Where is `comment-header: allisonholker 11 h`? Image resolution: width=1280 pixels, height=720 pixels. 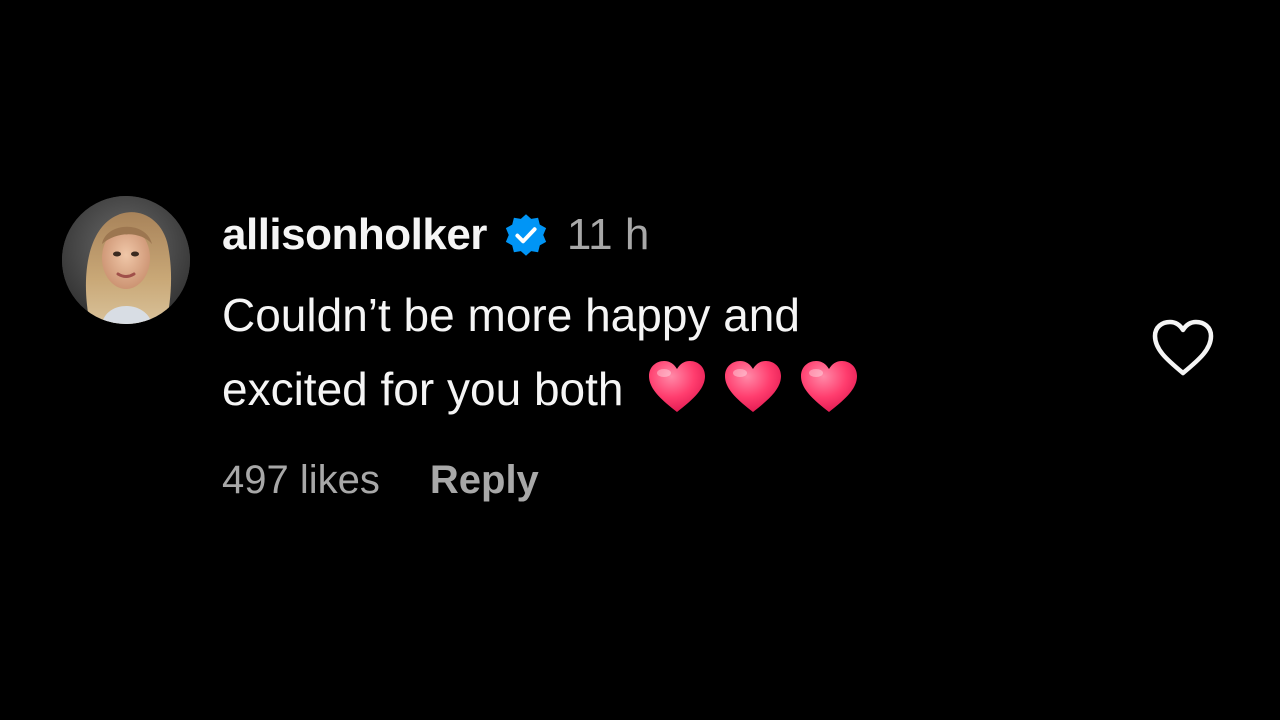
comment-header: allisonholker 11 h is located at coordinates (435, 235).